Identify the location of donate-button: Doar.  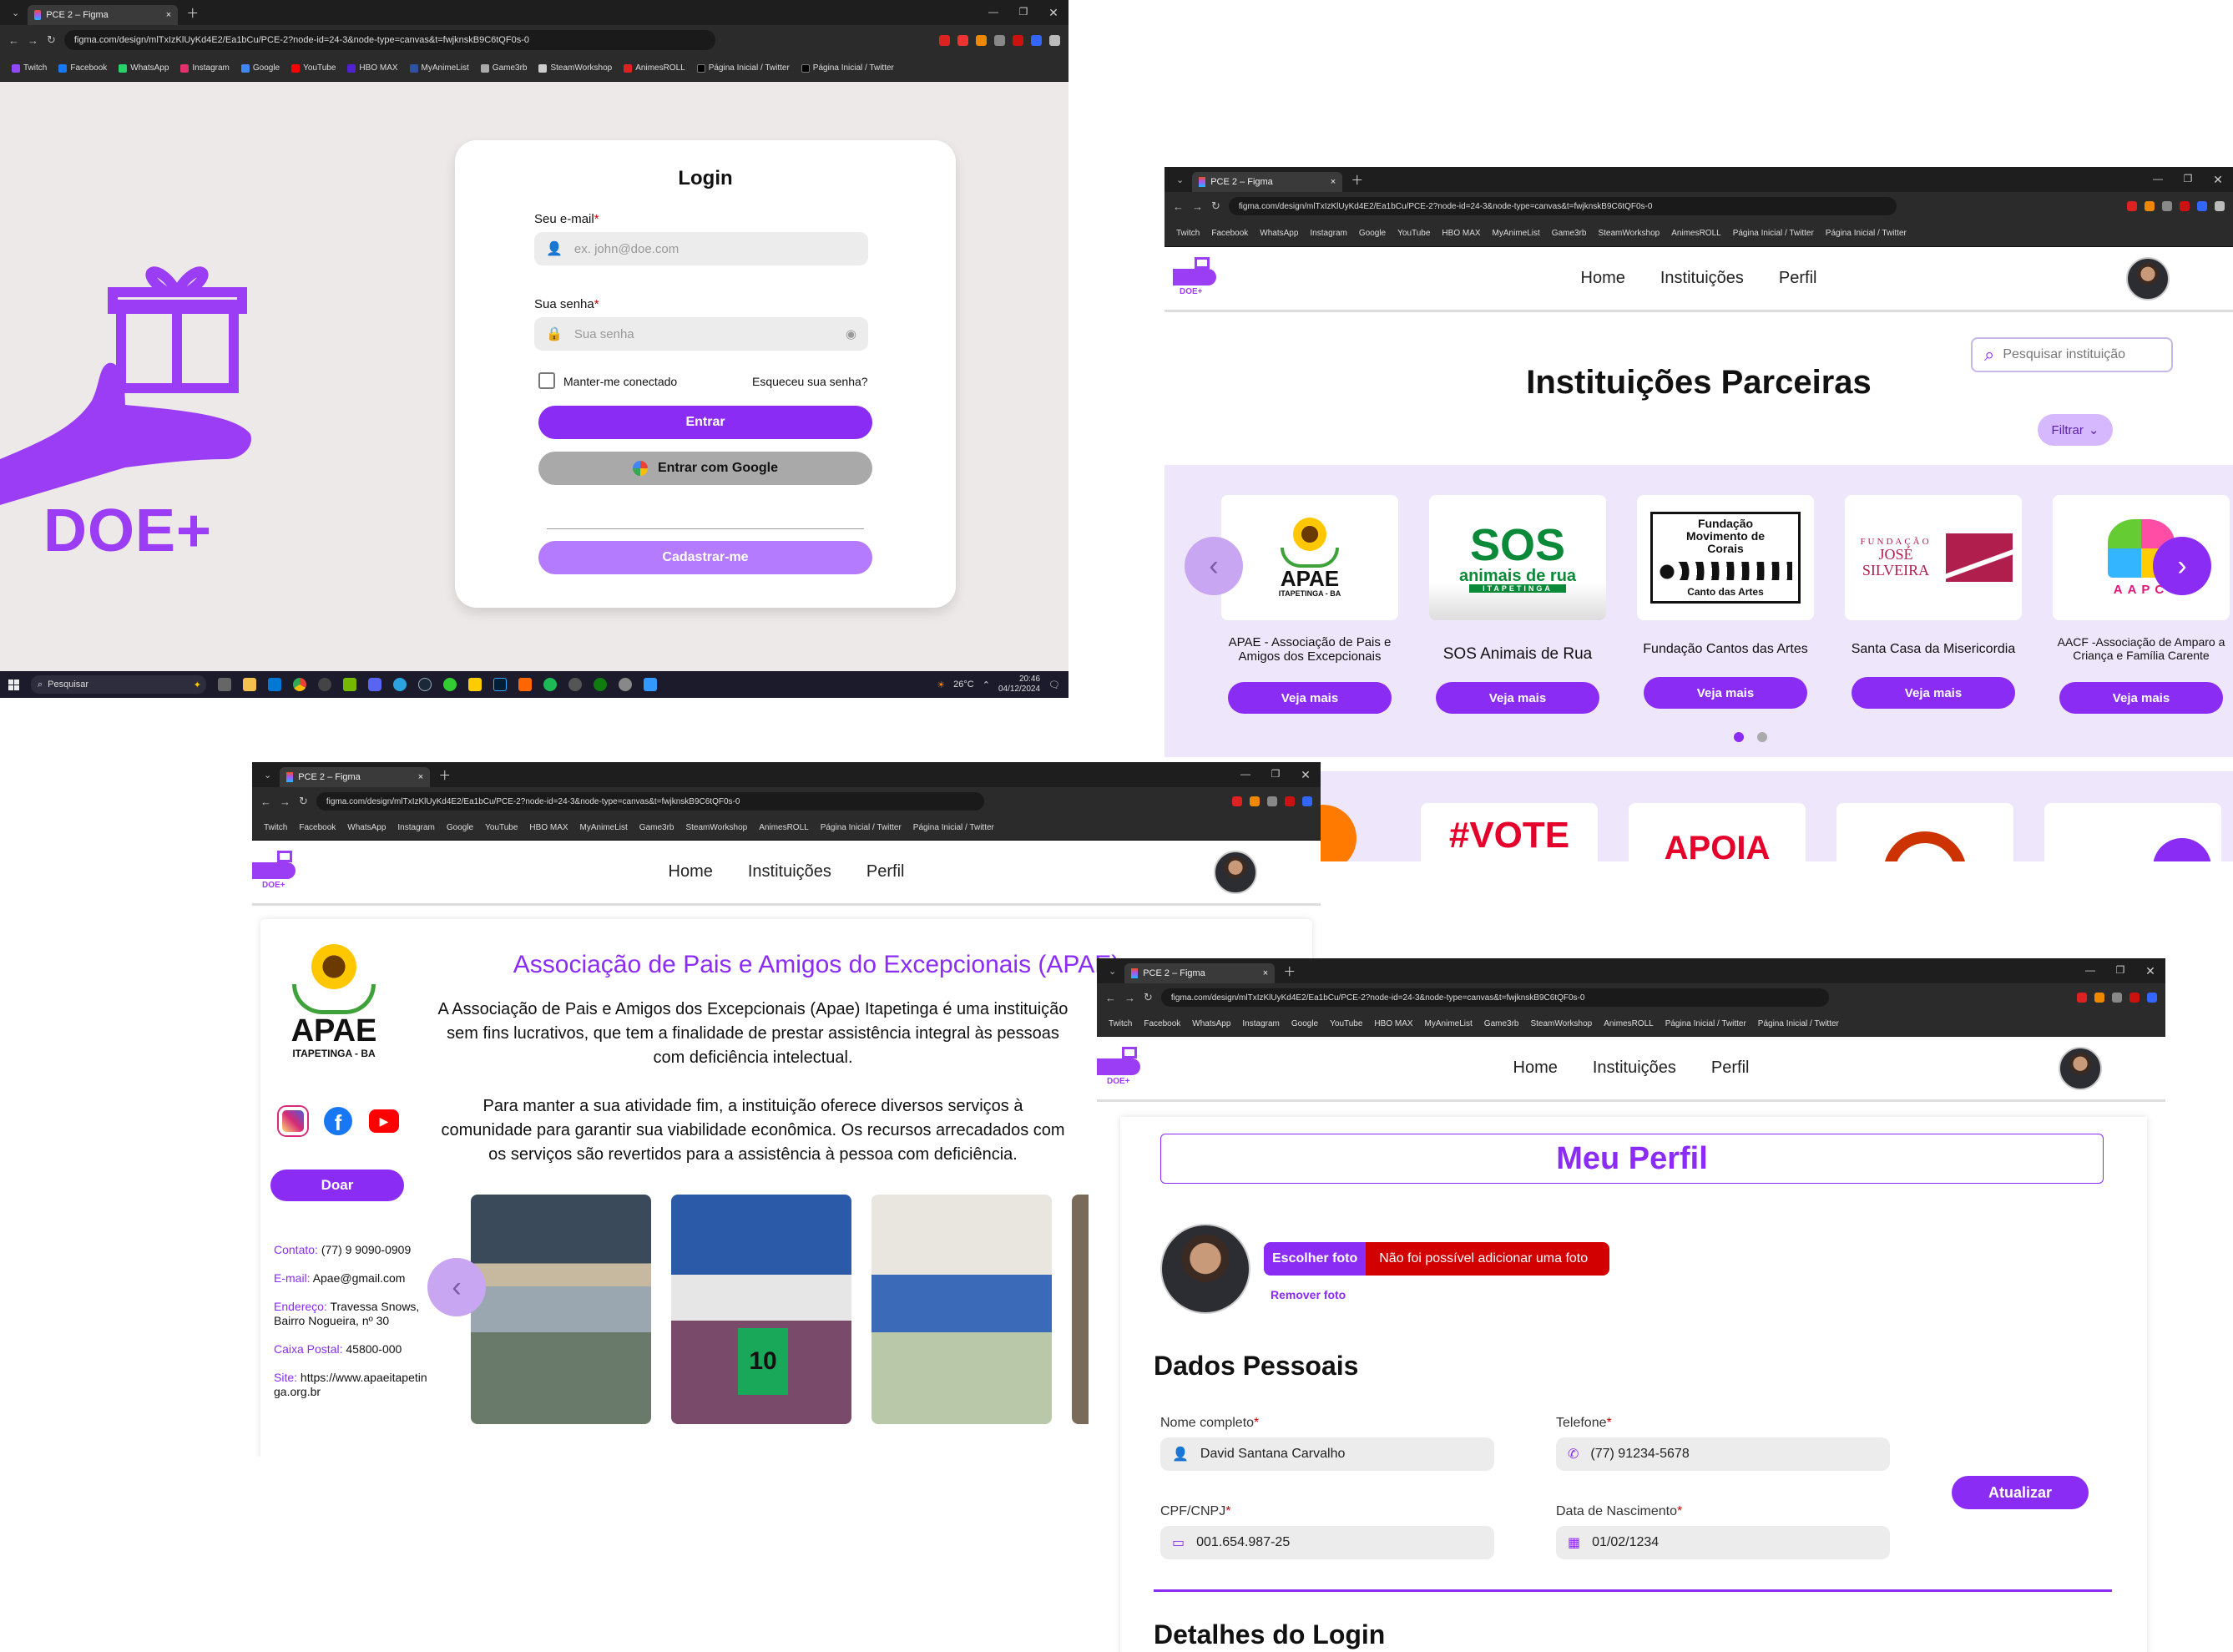
(337, 1185).